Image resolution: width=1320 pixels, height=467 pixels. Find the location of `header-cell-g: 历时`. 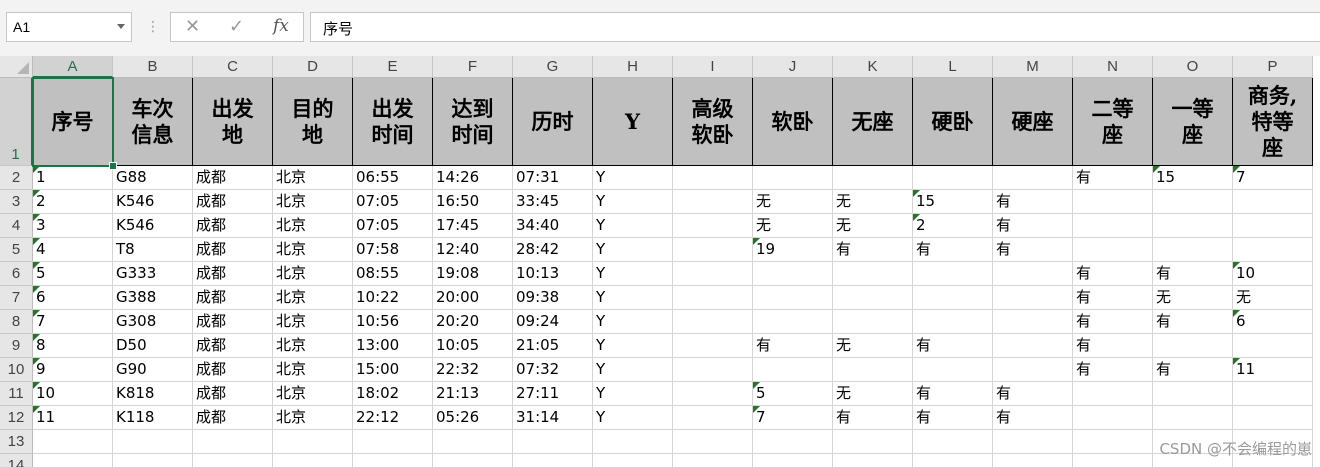

header-cell-g: 历时 is located at coordinates (553, 122).